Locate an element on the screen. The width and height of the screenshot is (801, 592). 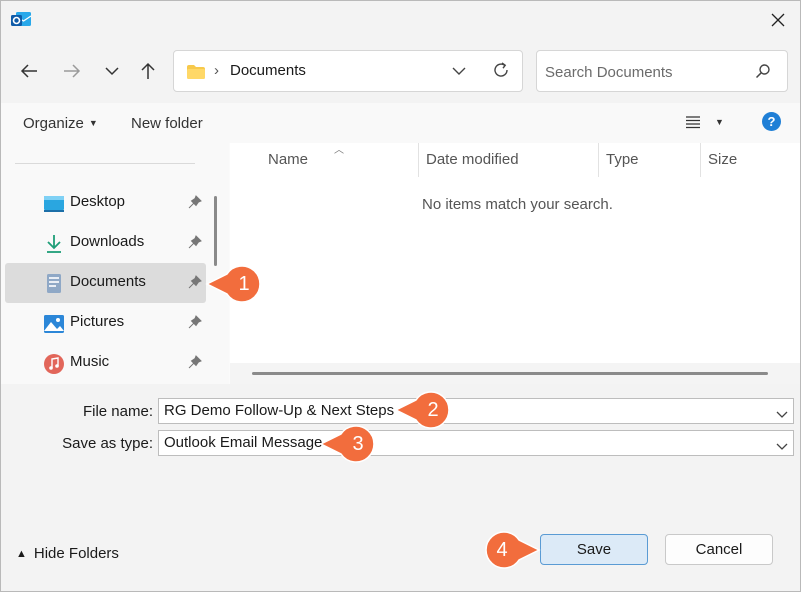
folder-icon is located at coordinates (196, 74).